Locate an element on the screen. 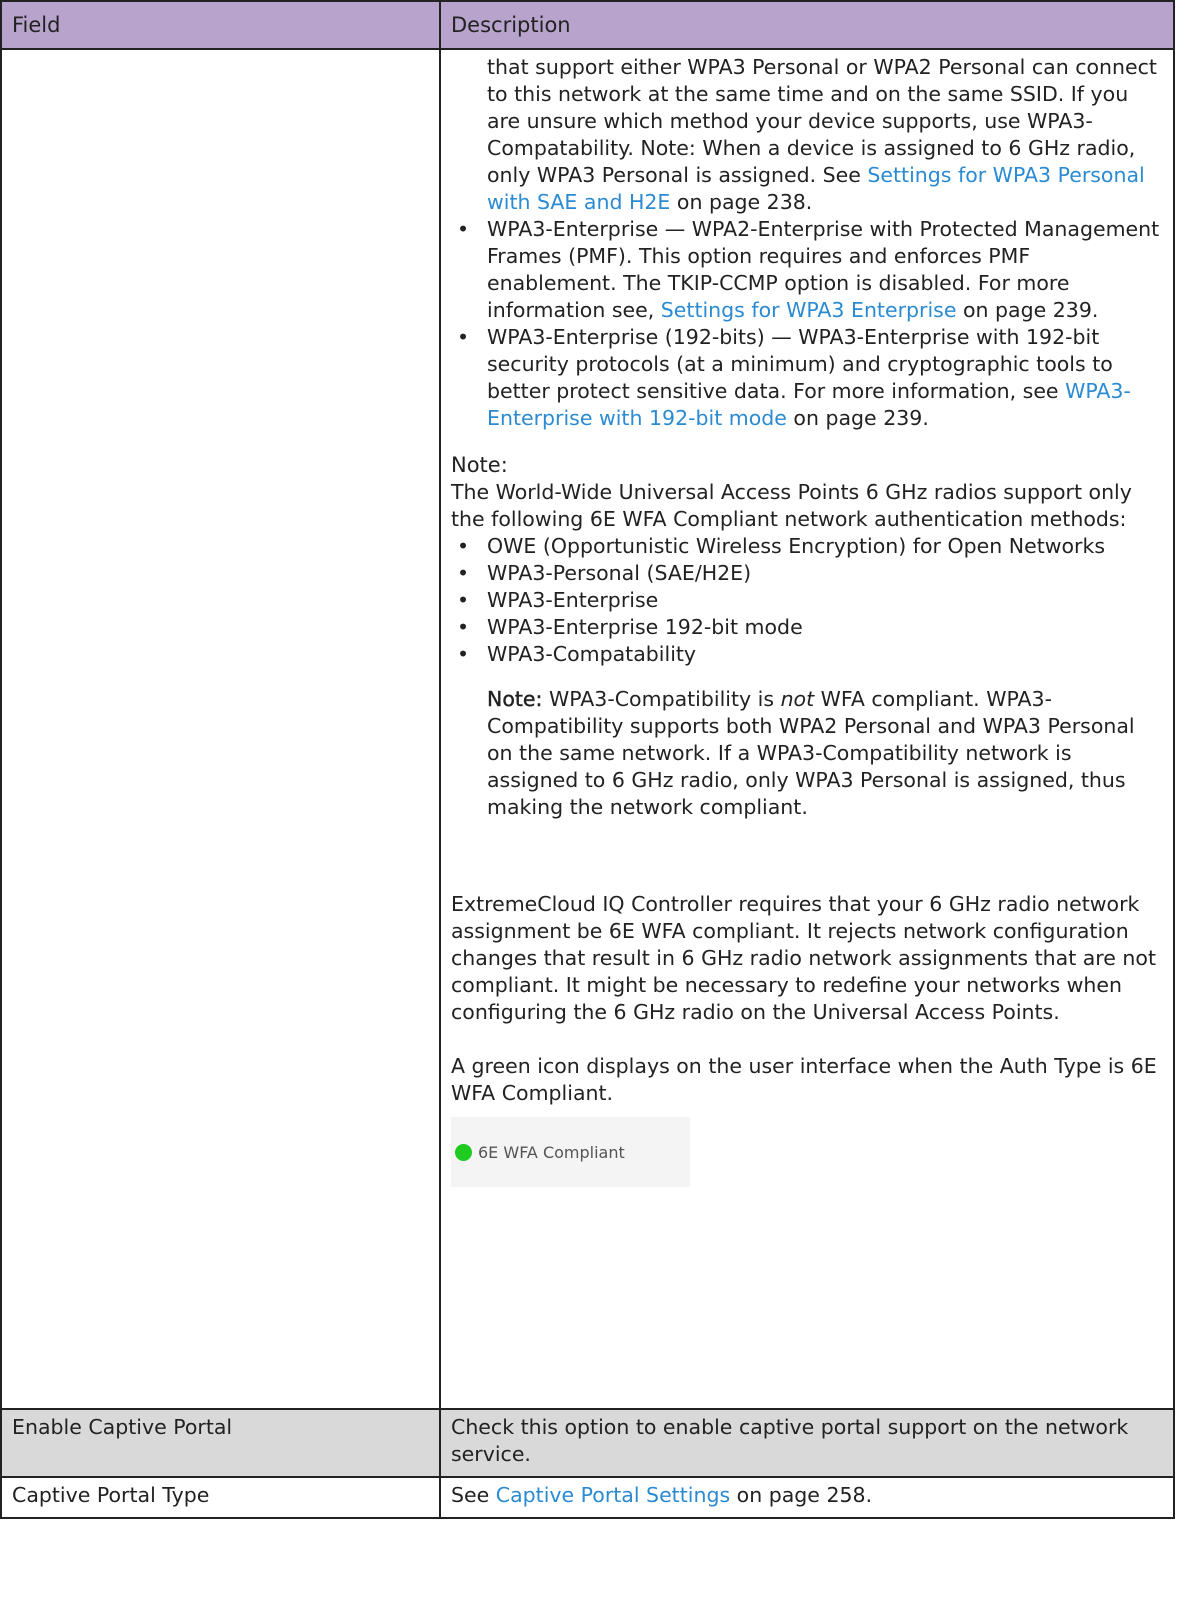  badge-label: 6E WFA Compliant is located at coordinates (551, 1152).